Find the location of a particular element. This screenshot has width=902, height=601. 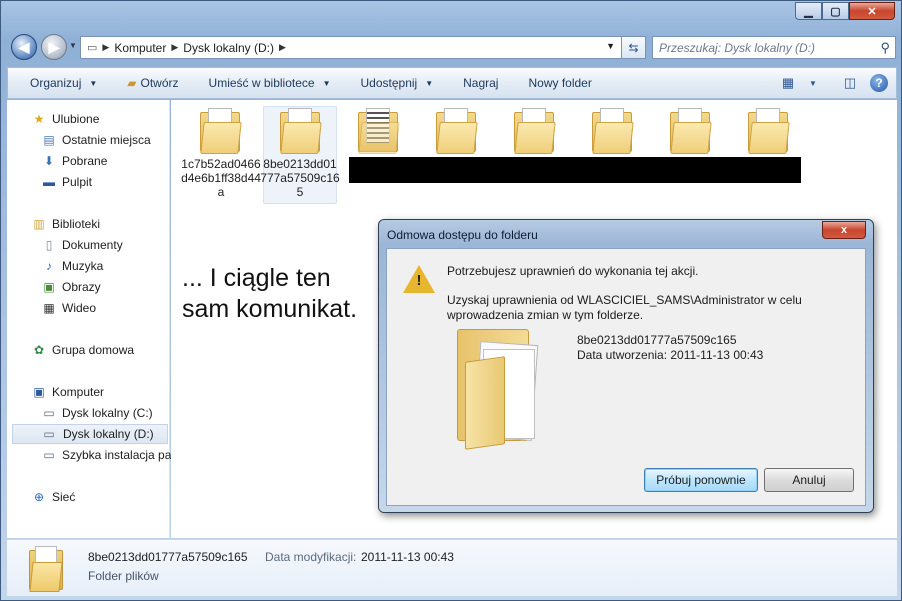

nav-recent-places: ▤ Ostatnie miejsca is located at coordinates (96, 140).